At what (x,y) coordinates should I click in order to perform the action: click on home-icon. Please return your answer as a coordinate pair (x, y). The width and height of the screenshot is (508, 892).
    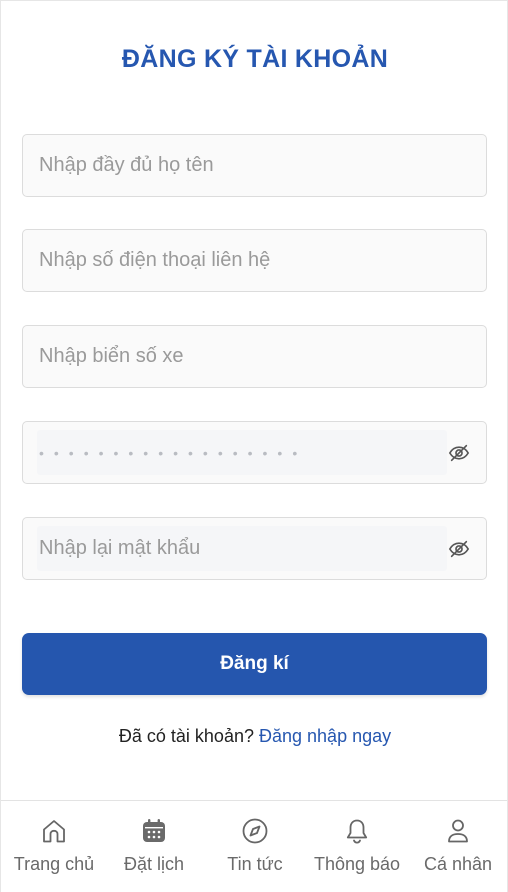
    Looking at the image, I should click on (54, 831).